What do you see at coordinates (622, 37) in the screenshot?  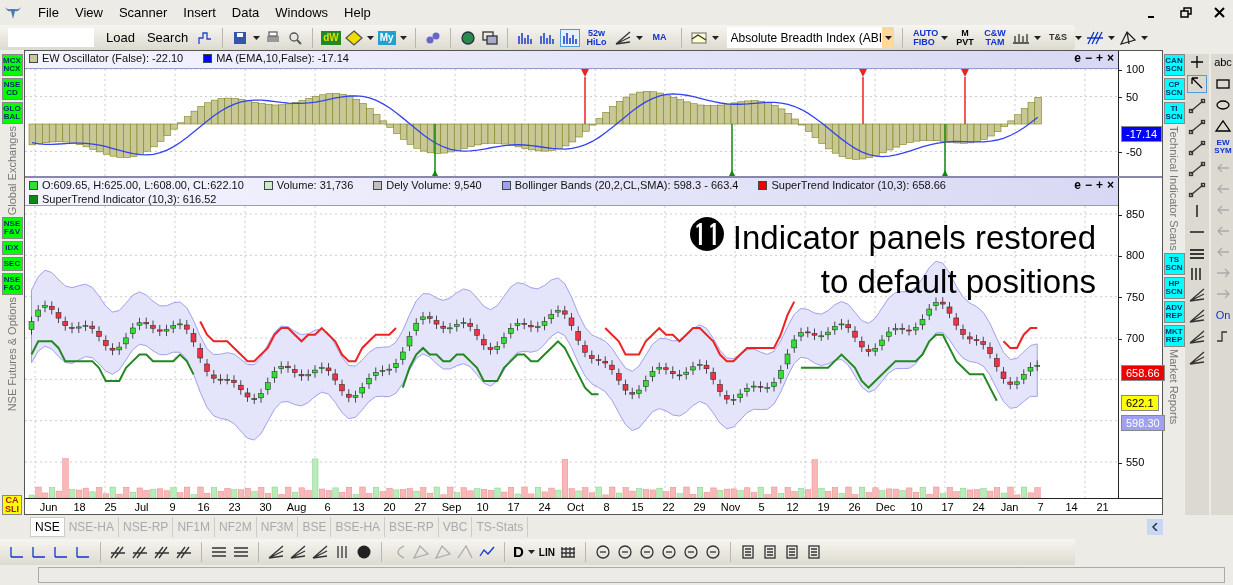 I see `lines-icon` at bounding box center [622, 37].